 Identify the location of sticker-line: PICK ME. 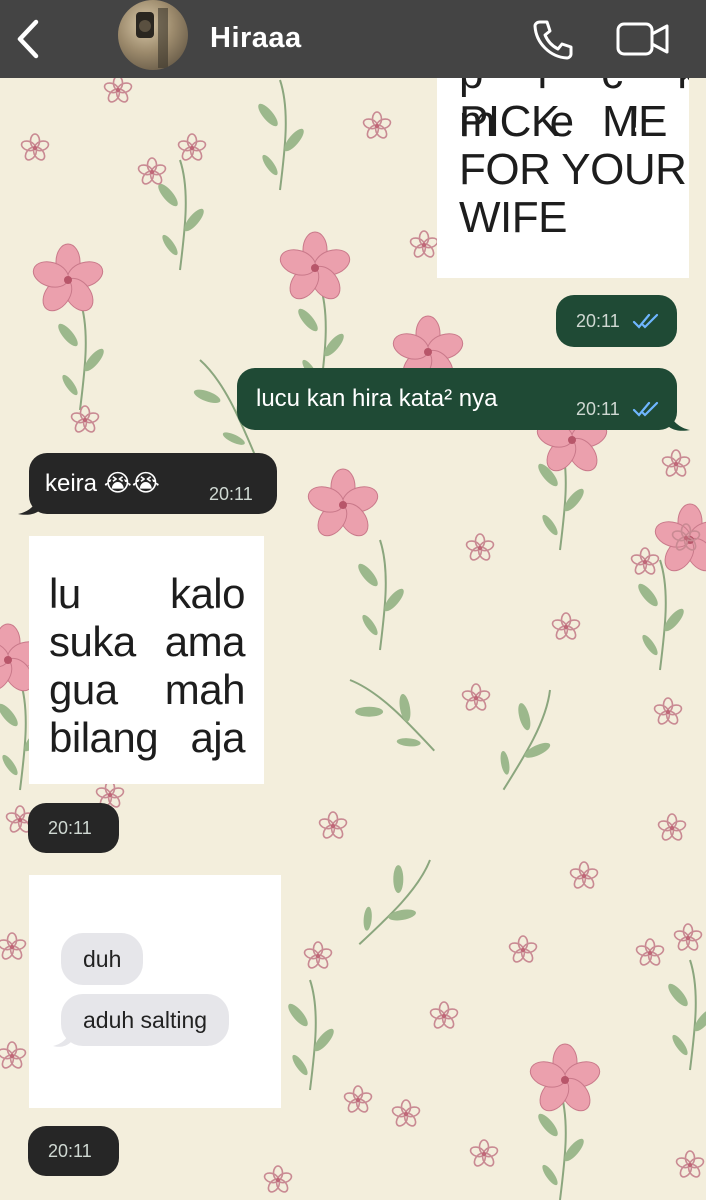
(563, 121).